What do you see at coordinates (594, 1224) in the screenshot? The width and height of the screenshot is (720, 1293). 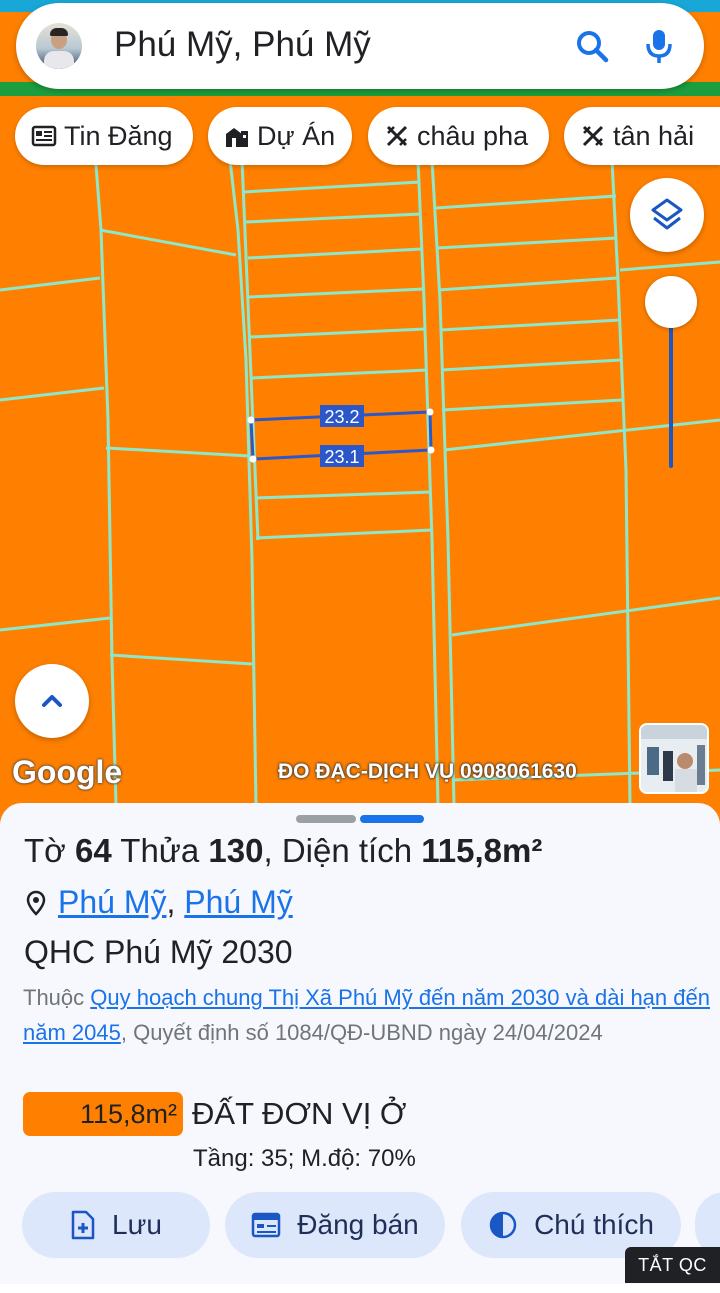 I see `legend-label: Chú thích` at bounding box center [594, 1224].